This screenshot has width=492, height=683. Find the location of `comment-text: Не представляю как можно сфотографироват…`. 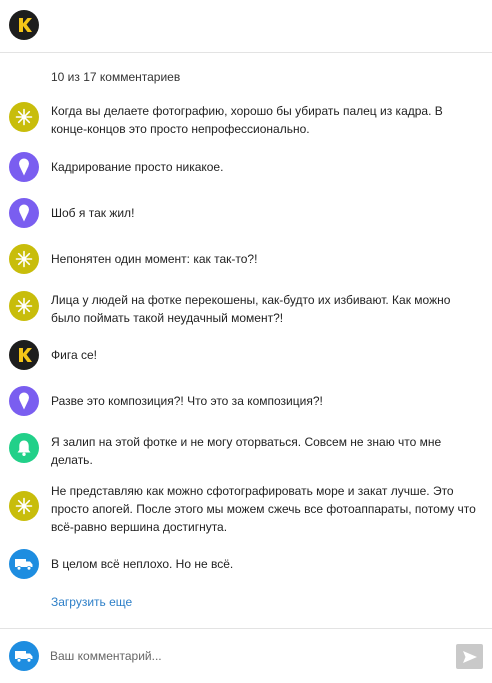

comment-text: Не представляю как можно сфотографироват… is located at coordinates (263, 509).